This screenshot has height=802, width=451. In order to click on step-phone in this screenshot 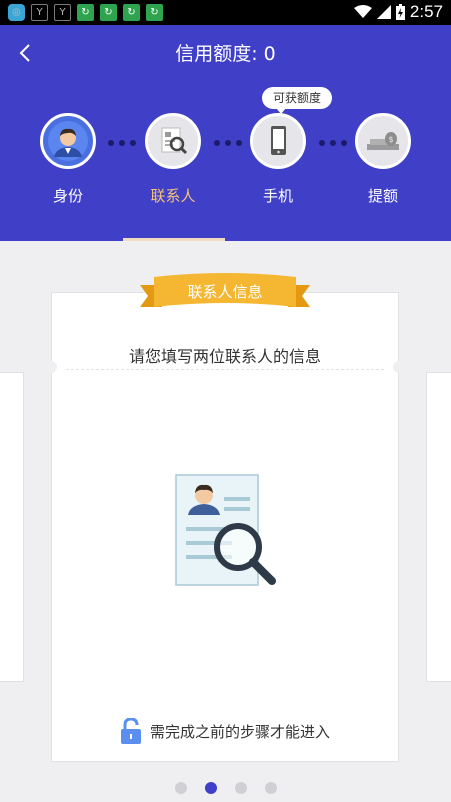, I will do `click(278, 141)`.